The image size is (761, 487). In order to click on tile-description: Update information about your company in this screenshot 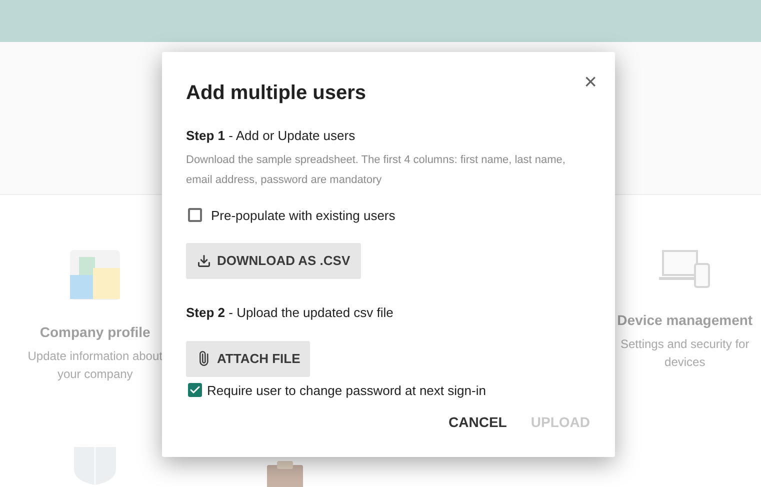, I will do `click(95, 365)`.